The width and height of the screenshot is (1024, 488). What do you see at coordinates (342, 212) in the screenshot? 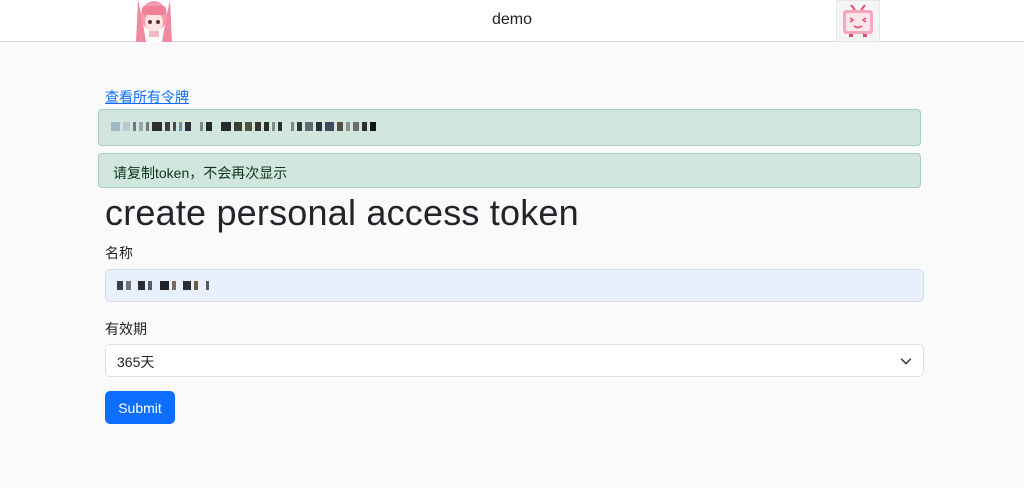
I see `page-title: create personal access token` at bounding box center [342, 212].